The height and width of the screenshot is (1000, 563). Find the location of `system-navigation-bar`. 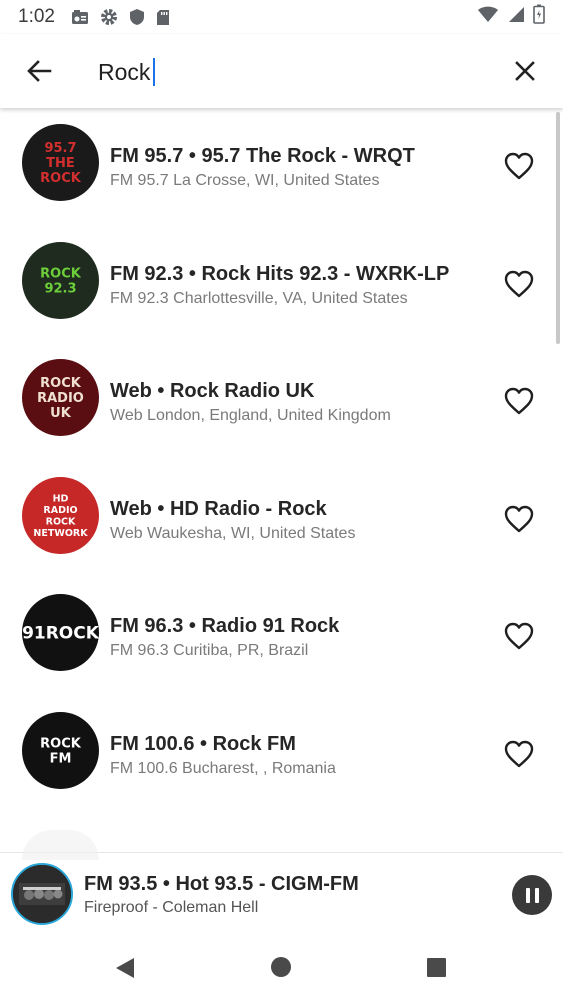

system-navigation-bar is located at coordinates (281, 967).